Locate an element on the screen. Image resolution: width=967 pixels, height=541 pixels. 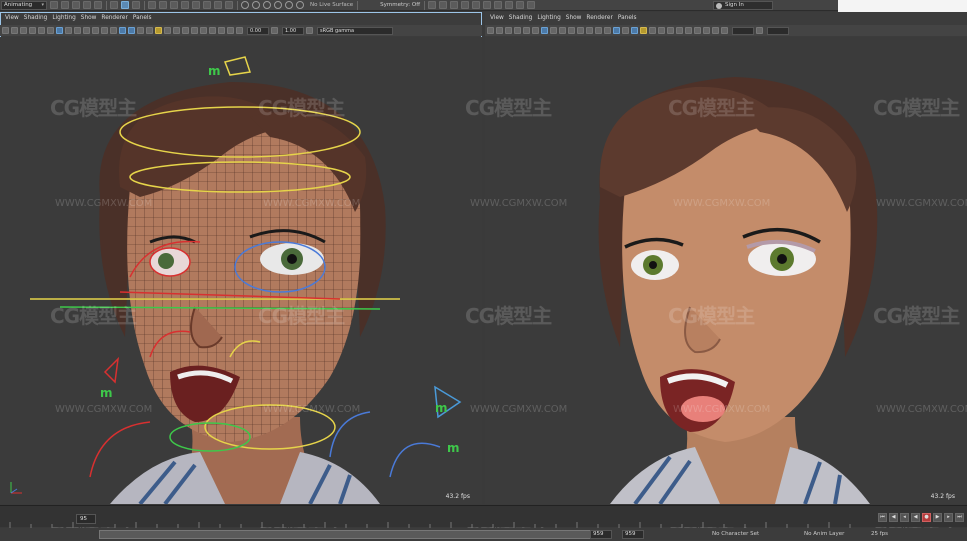
select-camera-icon is located at coordinates (490, 30).